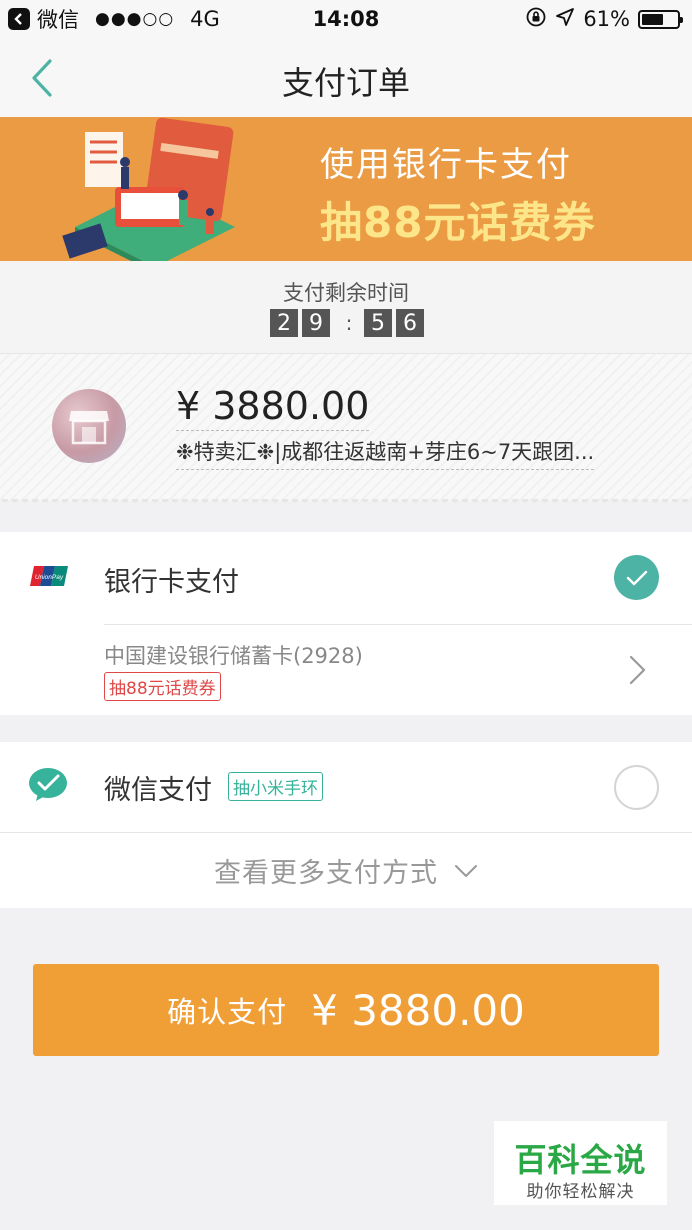 This screenshot has height=1230, width=692. Describe the element at coordinates (345, 83) in the screenshot. I see `page-title: 支付订单` at that location.